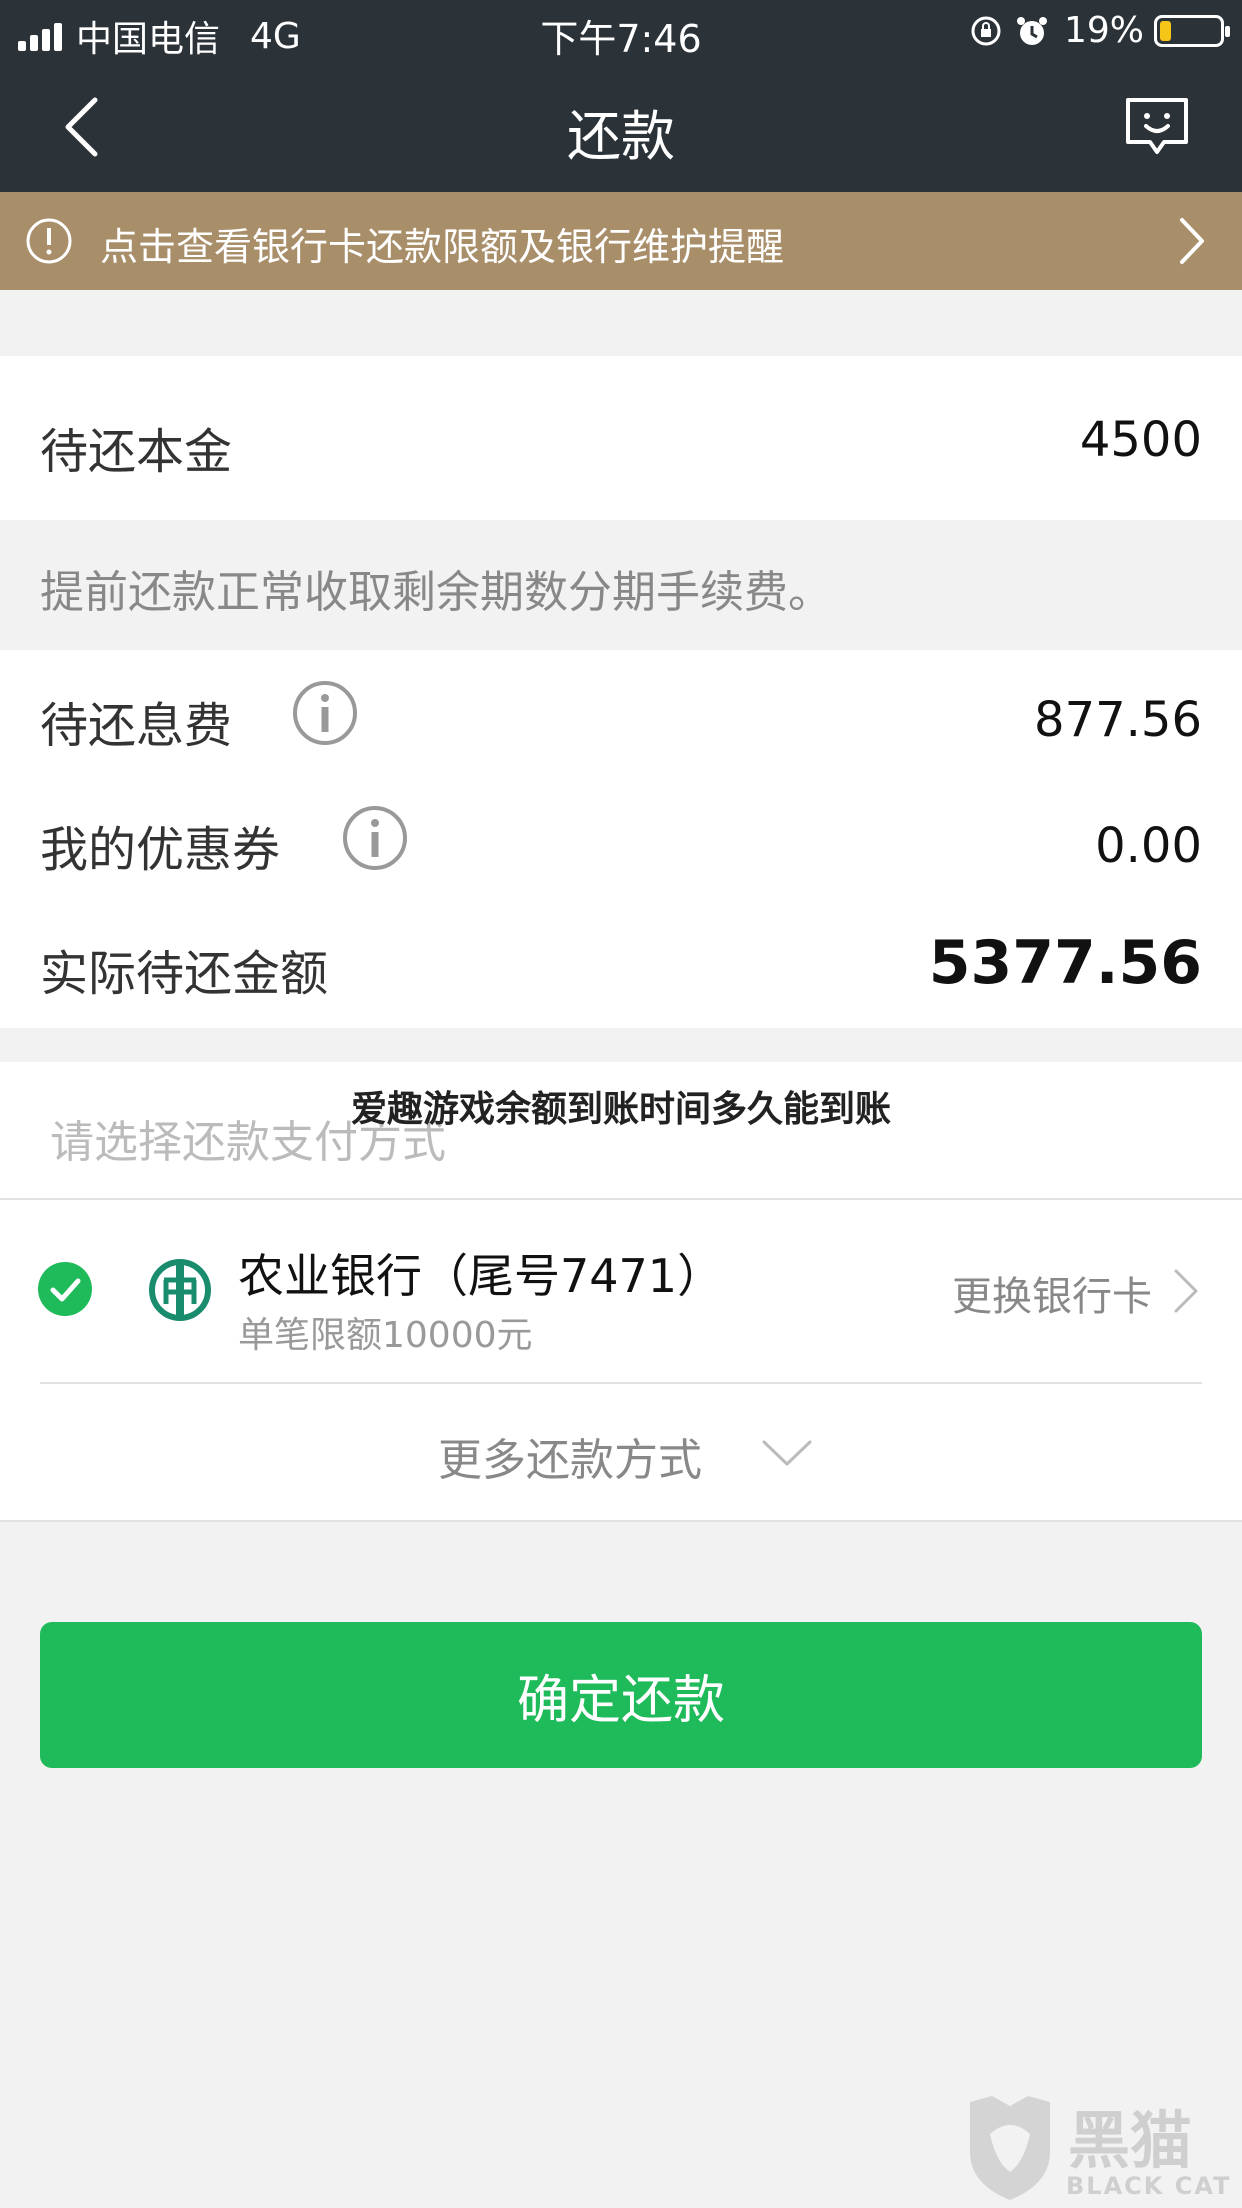 Image resolution: width=1242 pixels, height=2208 pixels. I want to click on tip-text: 提前还款正常收取剩余期数分期手续费。, so click(436, 592).